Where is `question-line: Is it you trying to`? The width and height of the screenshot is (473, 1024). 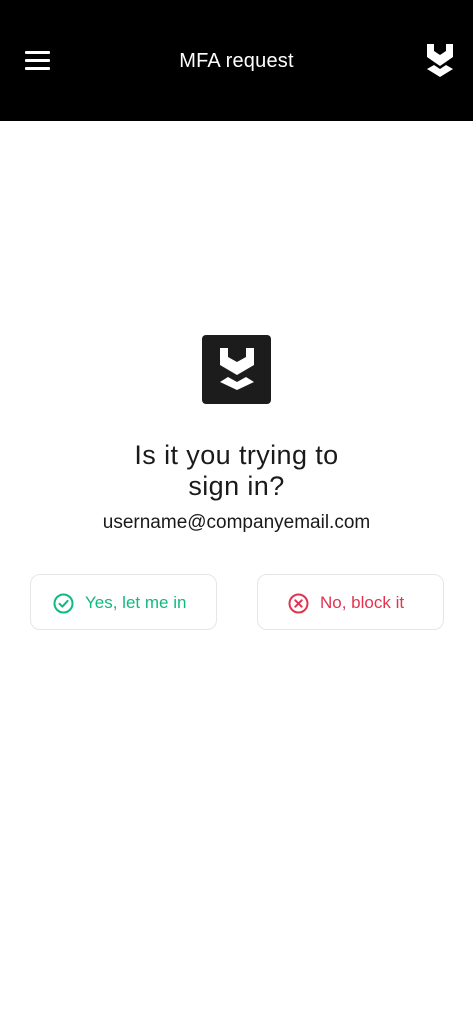
question-line: Is it you trying to is located at coordinates (236, 455).